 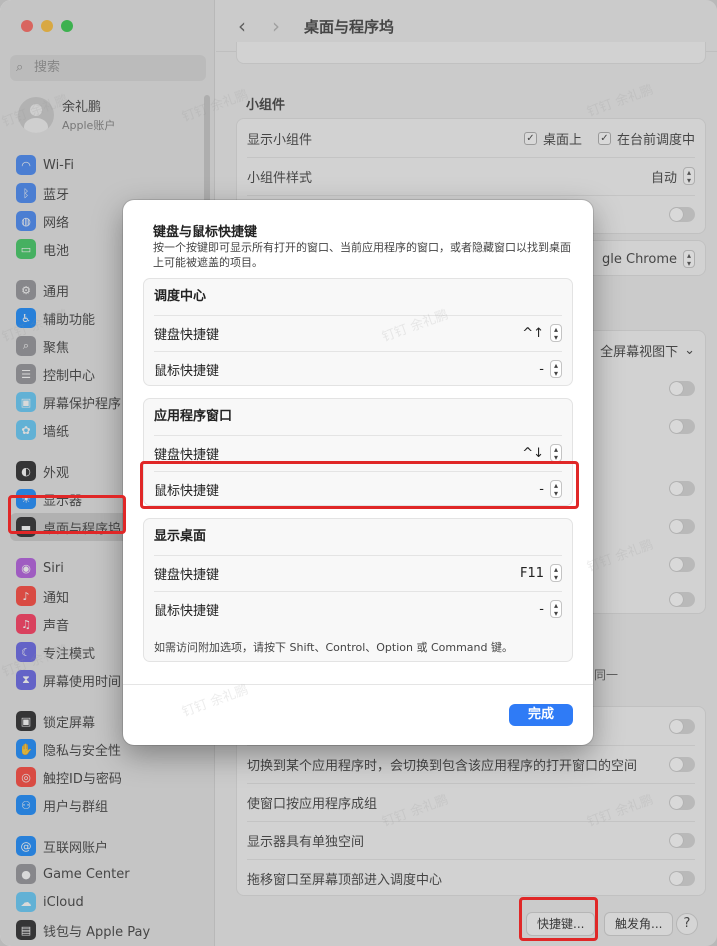 I want to click on account-name: 余礼鹏, so click(x=82, y=107).